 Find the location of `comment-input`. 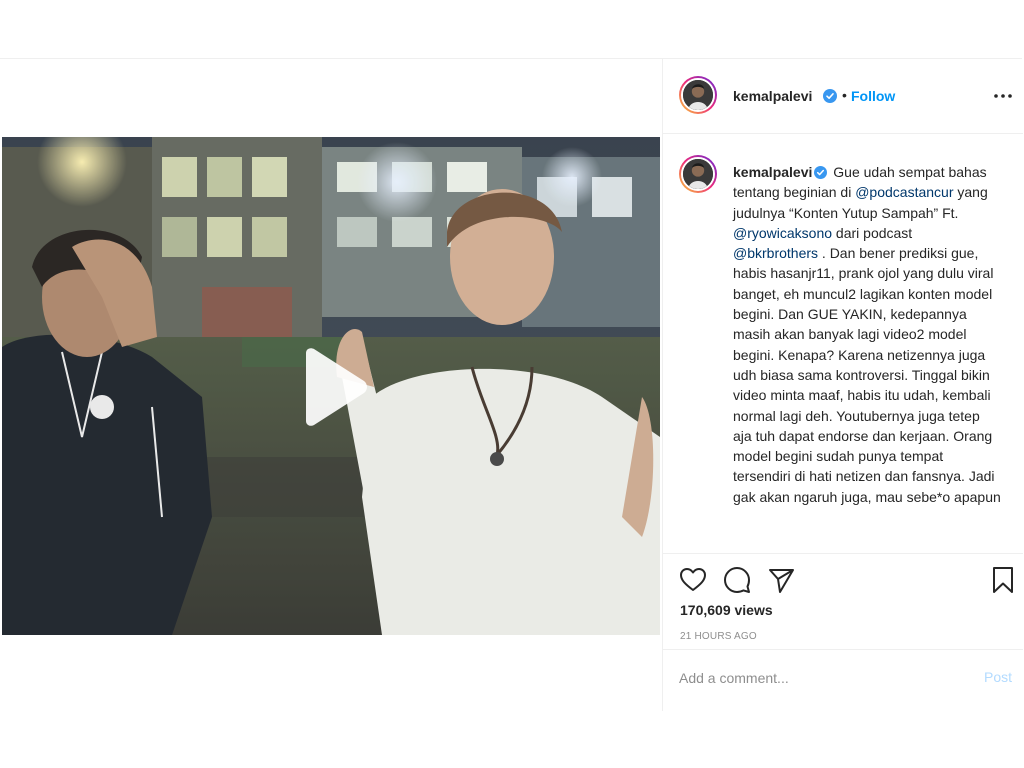

comment-input is located at coordinates (814, 678).